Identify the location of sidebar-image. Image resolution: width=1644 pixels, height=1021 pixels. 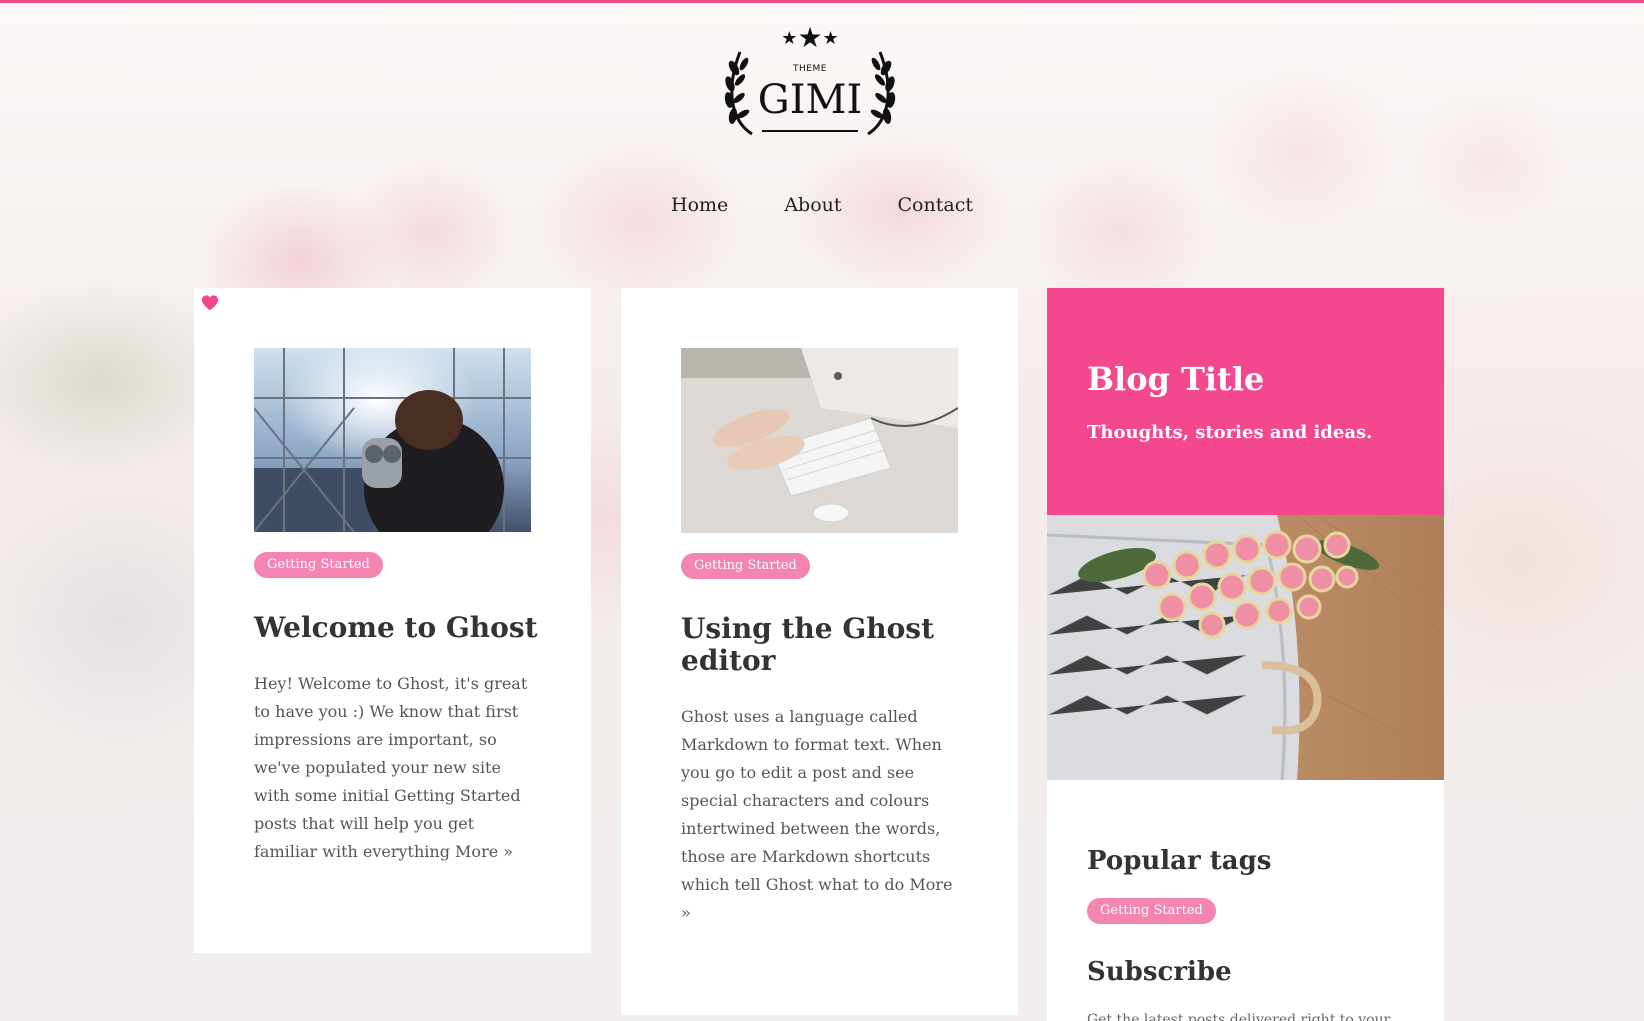
(1245, 647).